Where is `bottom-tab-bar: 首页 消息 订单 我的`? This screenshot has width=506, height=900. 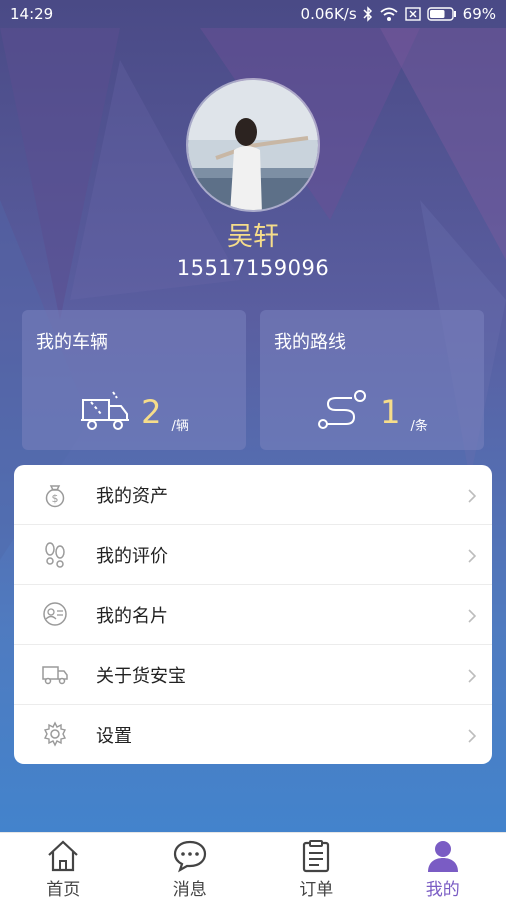
bottom-tab-bar: 首页 消息 订单 我的 is located at coordinates (253, 866).